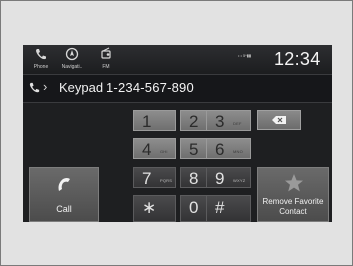  What do you see at coordinates (154, 177) in the screenshot?
I see `keypad-key-7: 7 PQRS` at bounding box center [154, 177].